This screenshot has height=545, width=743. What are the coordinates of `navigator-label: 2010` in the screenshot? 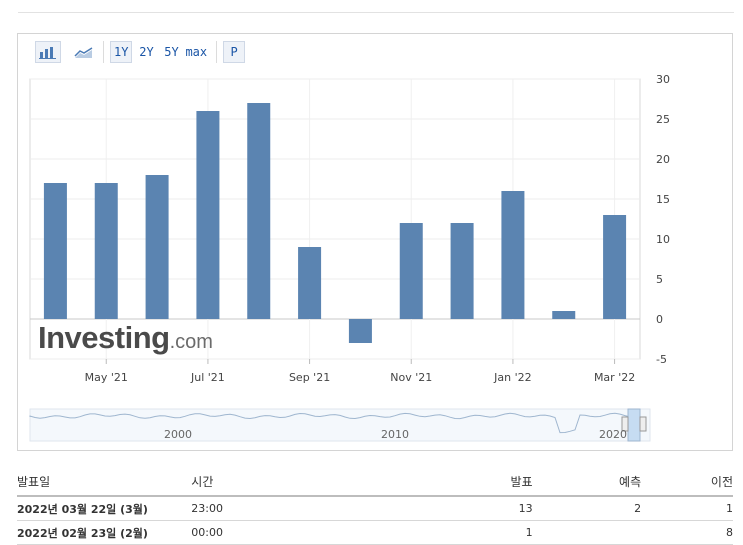 It's located at (395, 434).